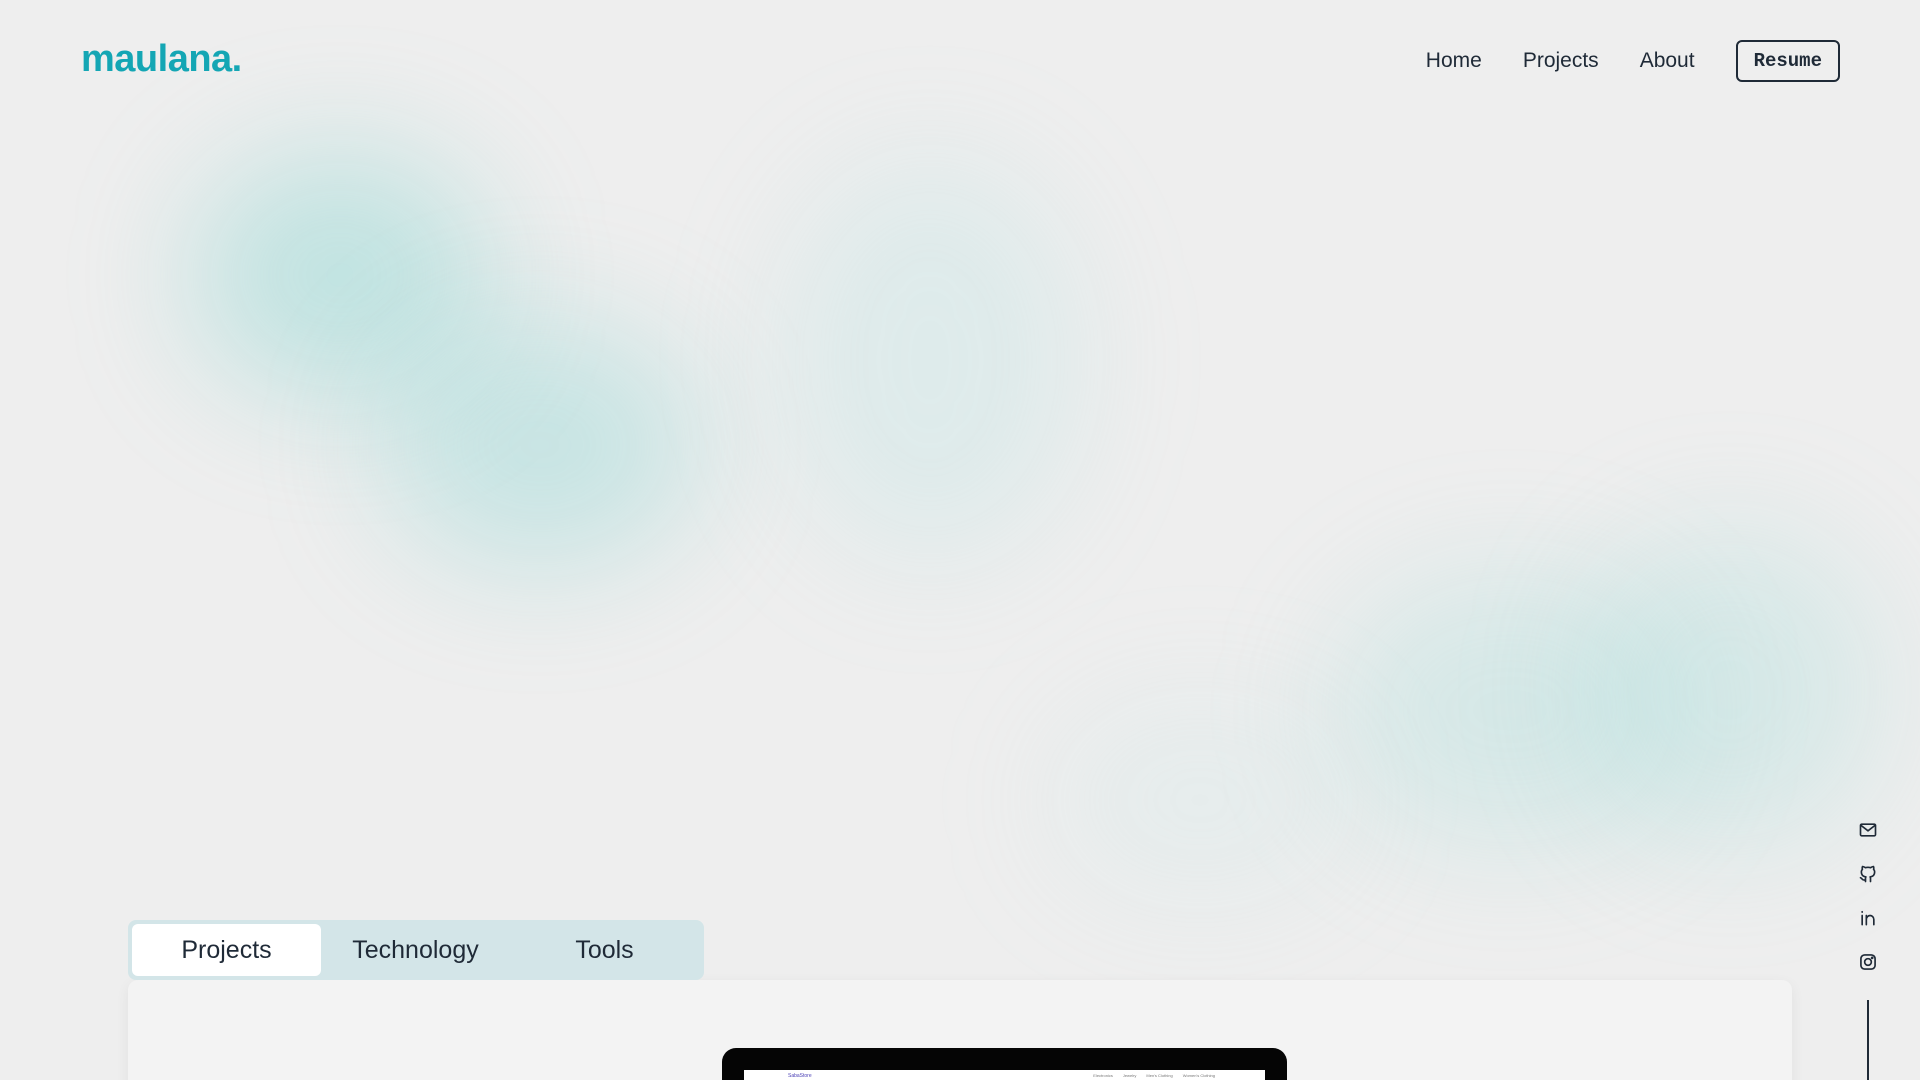  I want to click on linkedin-icon, so click(1868, 918).